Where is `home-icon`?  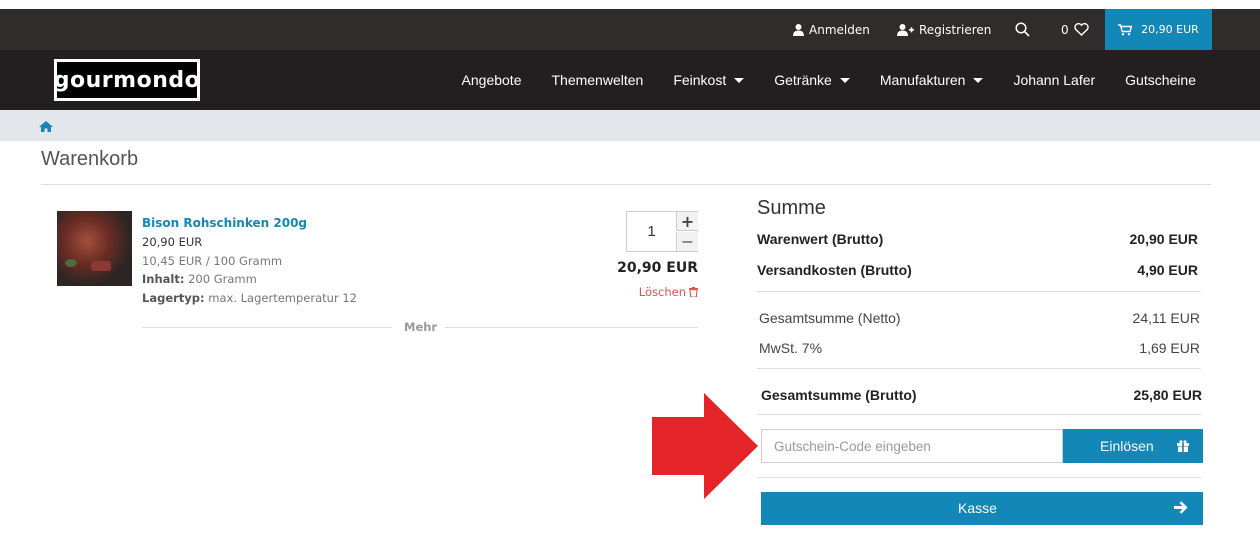
home-icon is located at coordinates (46, 126).